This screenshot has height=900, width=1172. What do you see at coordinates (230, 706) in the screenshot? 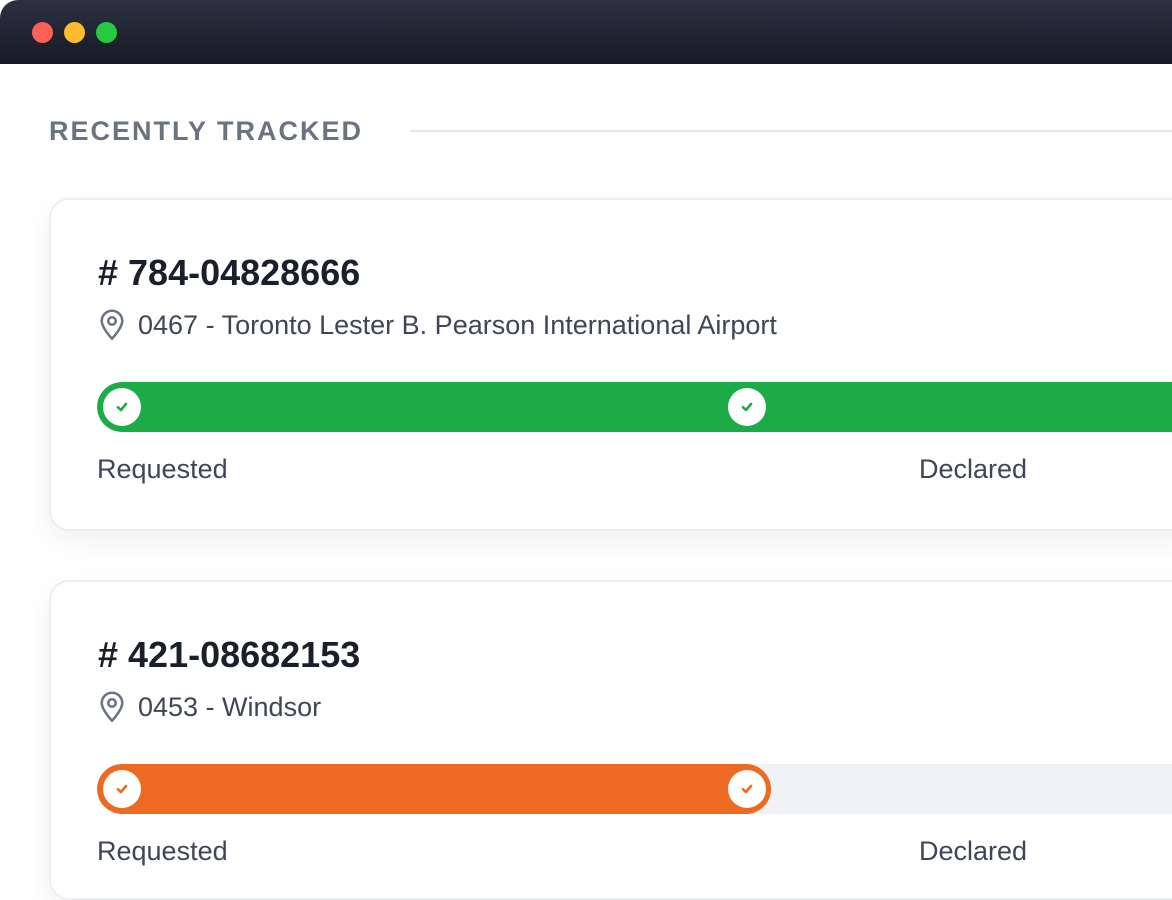
I see `location-text: 0453 - Windsor` at bounding box center [230, 706].